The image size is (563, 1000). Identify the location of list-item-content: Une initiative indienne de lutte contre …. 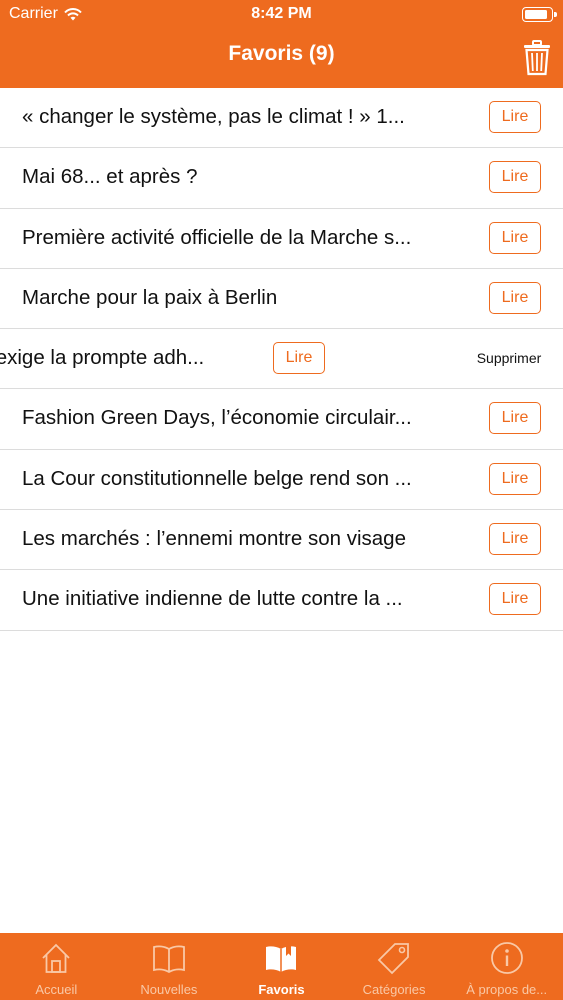
(281, 600).